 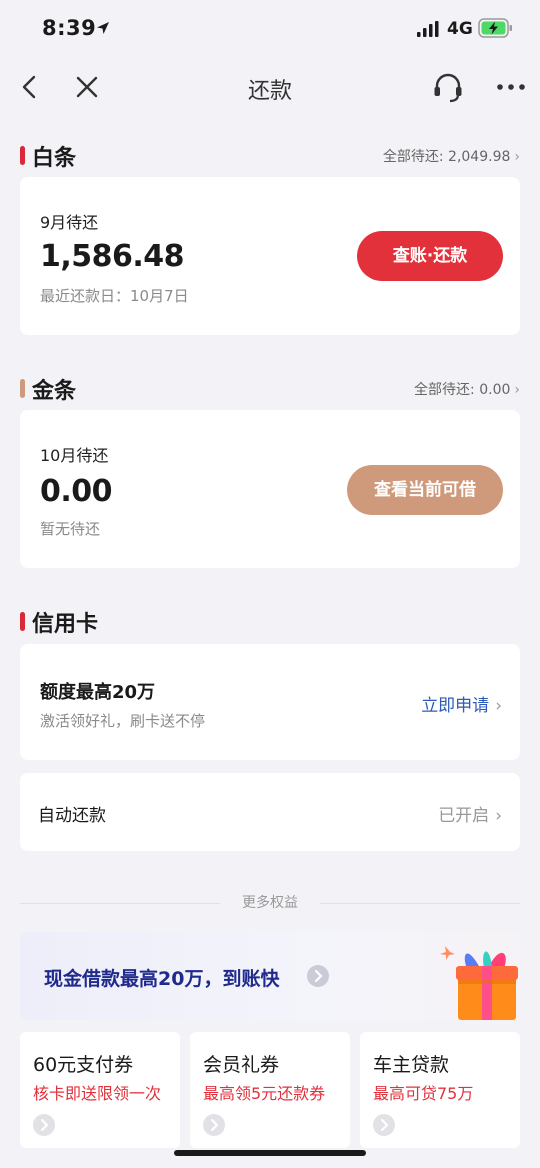 I want to click on jintiao-status: 暂无待还, so click(x=70, y=529).